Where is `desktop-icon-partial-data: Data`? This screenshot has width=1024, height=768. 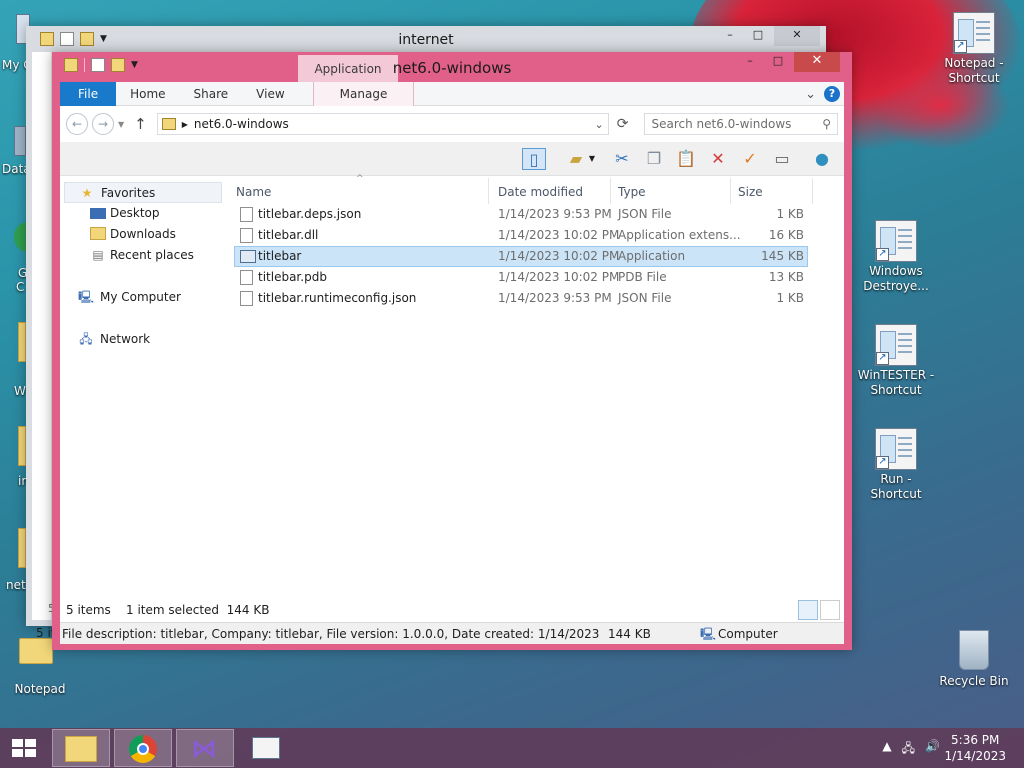
desktop-icon-partial-data: Data is located at coordinates (15, 150).